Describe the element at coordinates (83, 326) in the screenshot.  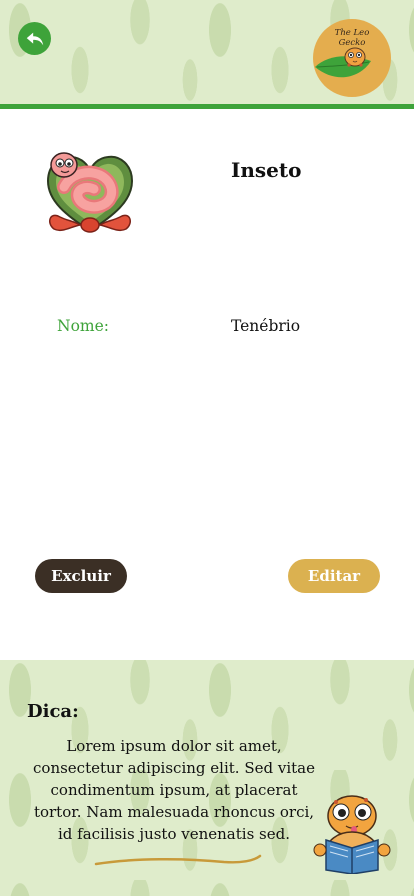
I see `name-label: Nome:` at that location.